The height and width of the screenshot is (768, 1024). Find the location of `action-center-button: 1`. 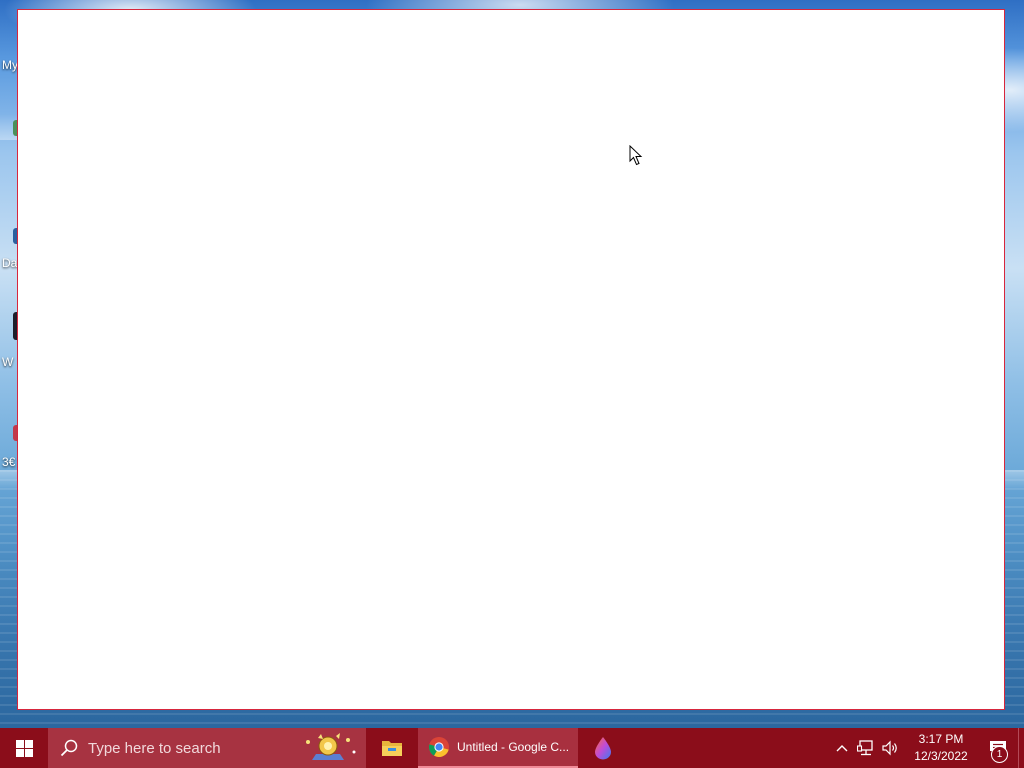

action-center-button: 1 is located at coordinates (998, 748).